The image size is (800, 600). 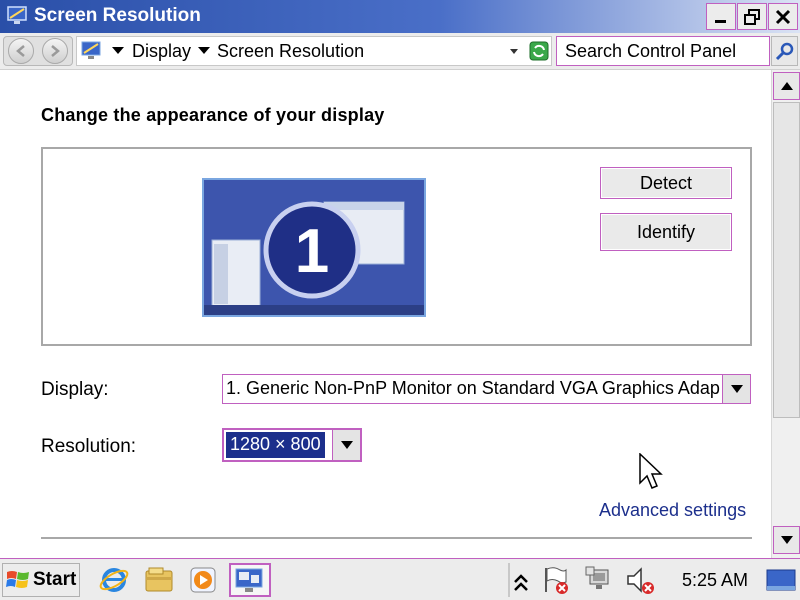 I want to click on resolution-label: Resolution:, so click(x=89, y=446).